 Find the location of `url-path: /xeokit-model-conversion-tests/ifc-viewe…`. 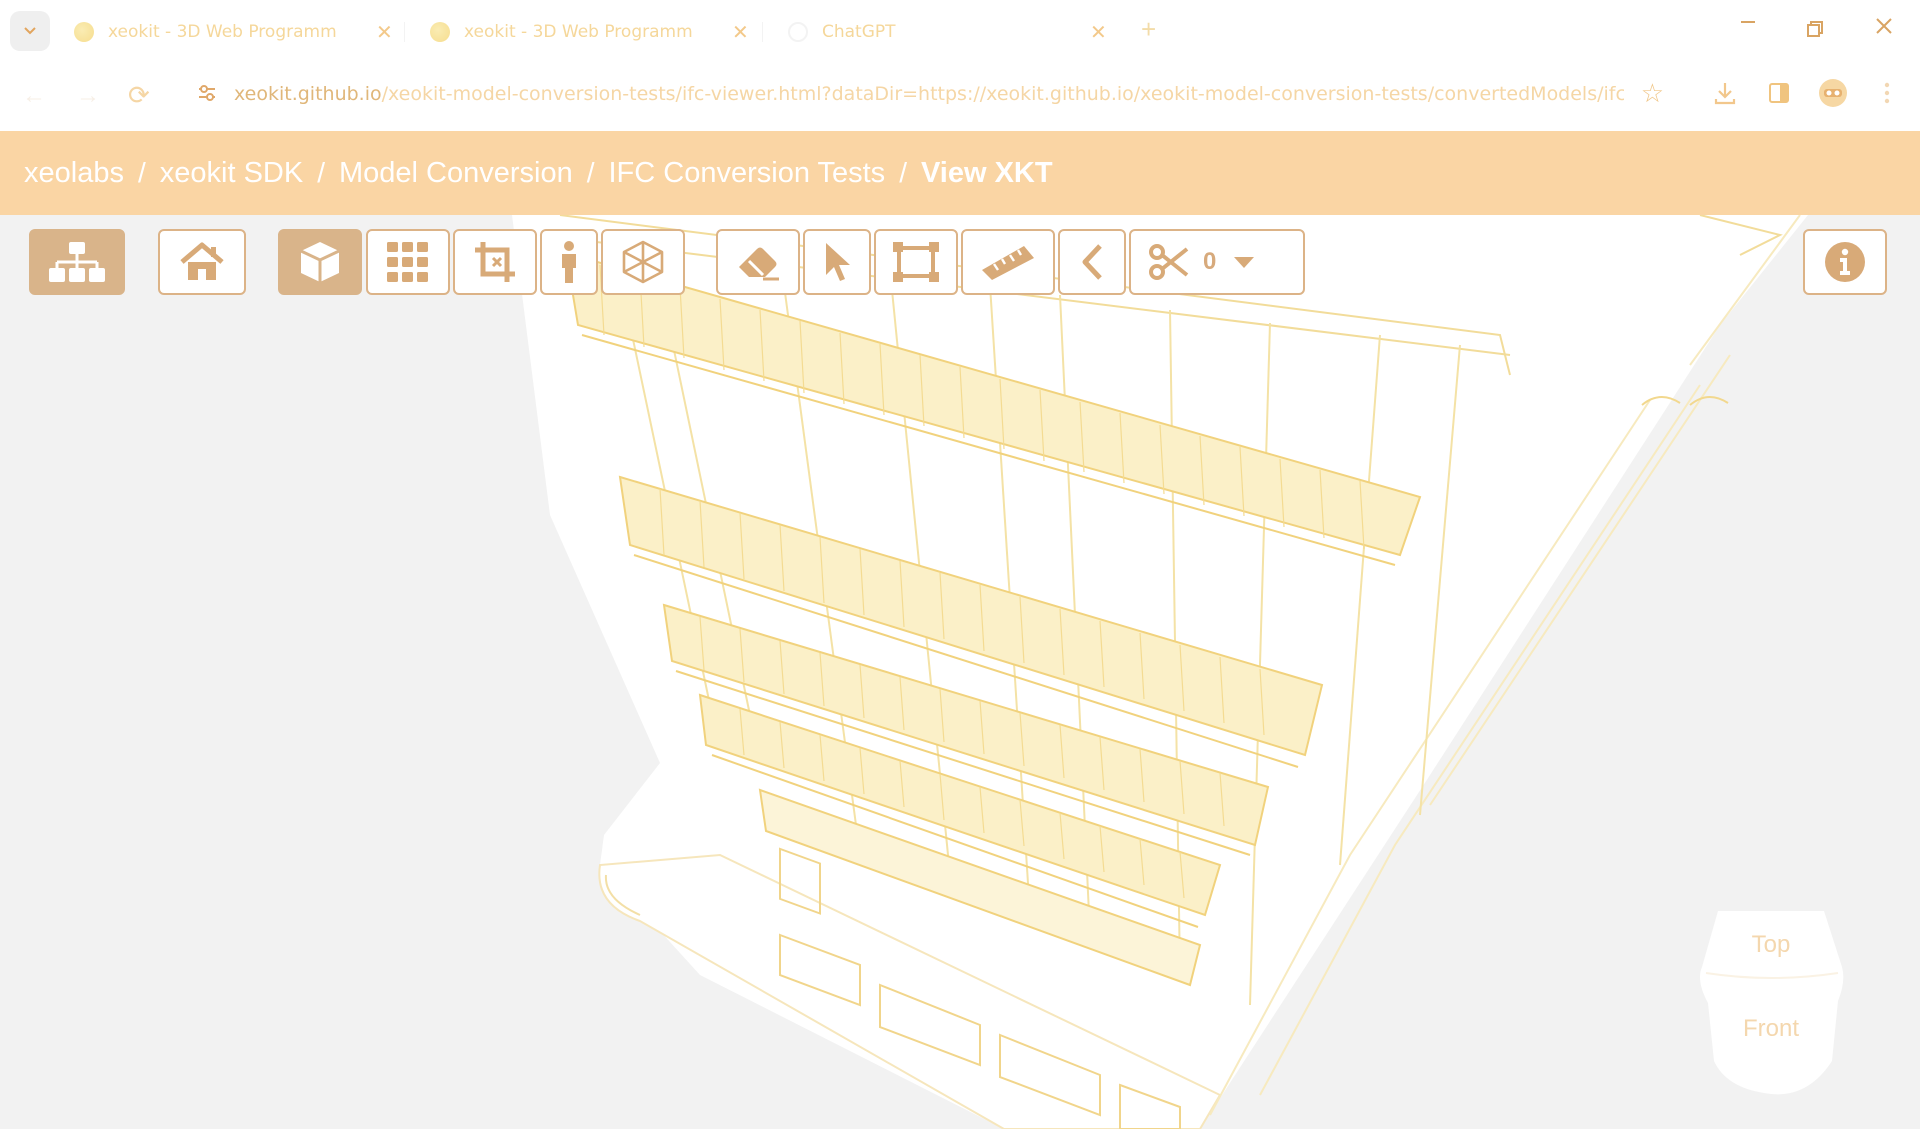

url-path: /xeokit-model-conversion-tests/ifc-viewe… is located at coordinates (1002, 94).